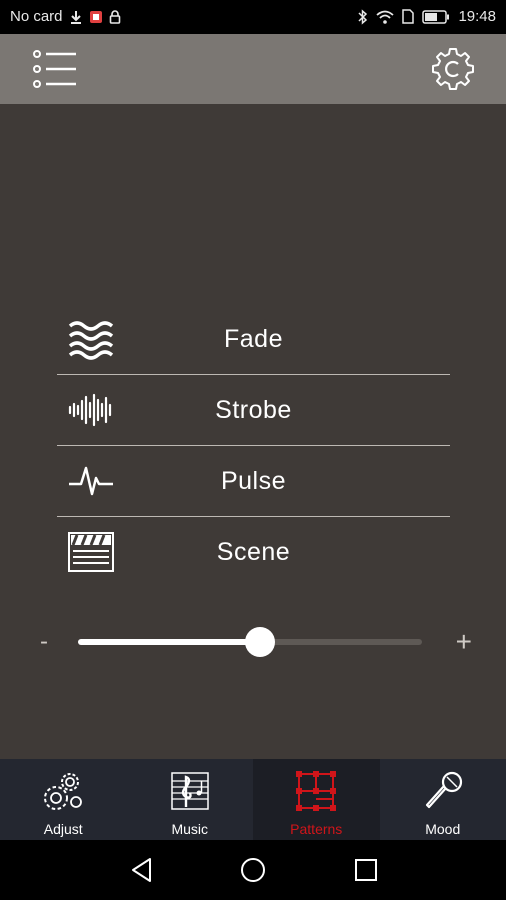 The image size is (506, 900). I want to click on list-menu-icon, so click(54, 69).